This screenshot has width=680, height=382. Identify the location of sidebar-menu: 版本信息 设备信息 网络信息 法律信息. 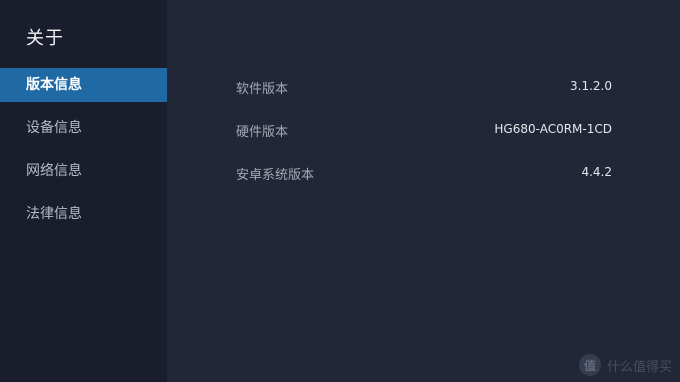
(83, 154).